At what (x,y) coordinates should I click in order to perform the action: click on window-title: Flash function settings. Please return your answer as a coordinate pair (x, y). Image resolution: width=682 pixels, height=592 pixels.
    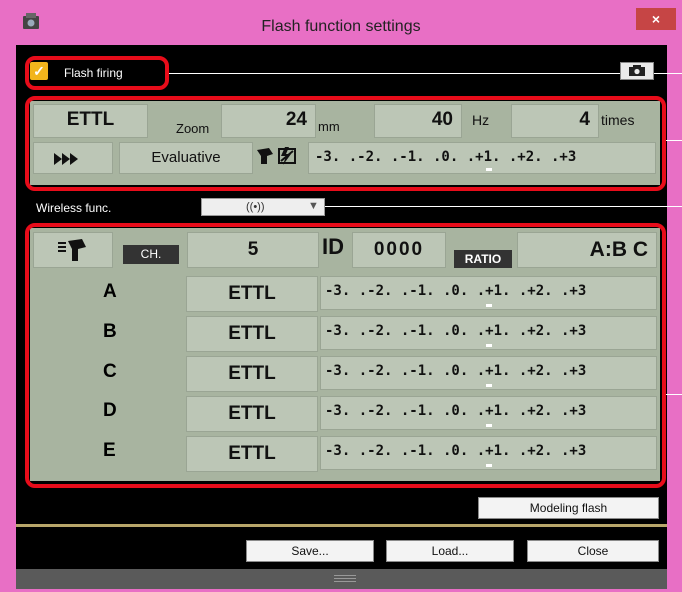
    Looking at the image, I should click on (341, 26).